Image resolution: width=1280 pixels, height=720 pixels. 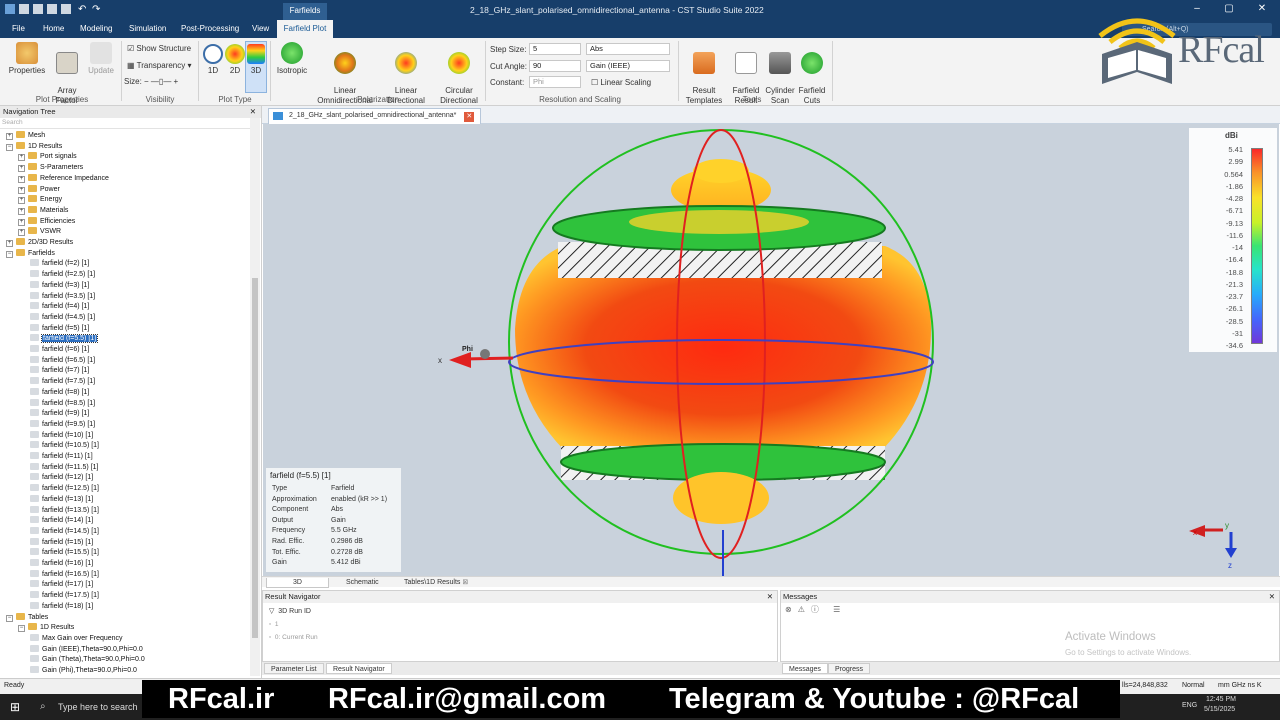 I want to click on tab-messages: Messages, so click(x=805, y=668).